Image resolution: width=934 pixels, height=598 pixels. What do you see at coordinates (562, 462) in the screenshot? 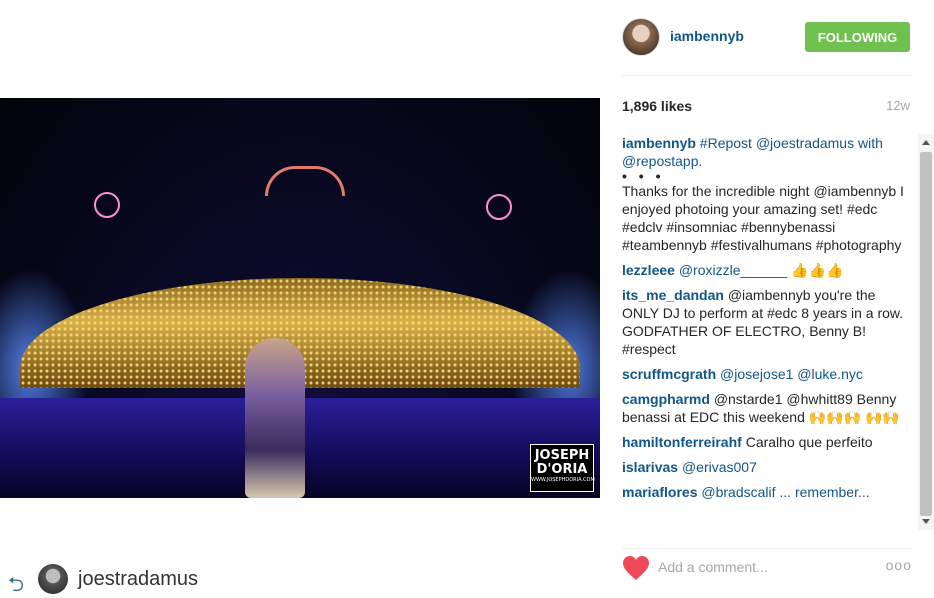
I see `watermark-text: JOSEPH D'ORIA` at bounding box center [562, 462].